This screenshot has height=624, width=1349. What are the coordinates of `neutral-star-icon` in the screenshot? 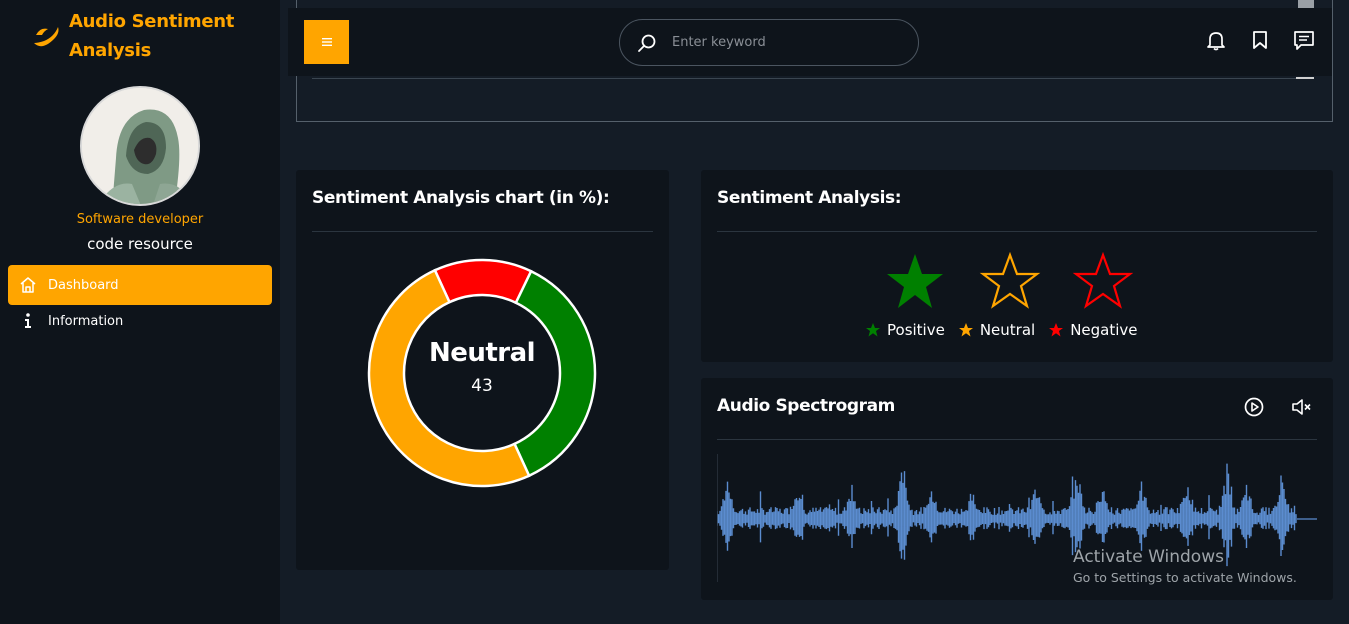 It's located at (1010, 280).